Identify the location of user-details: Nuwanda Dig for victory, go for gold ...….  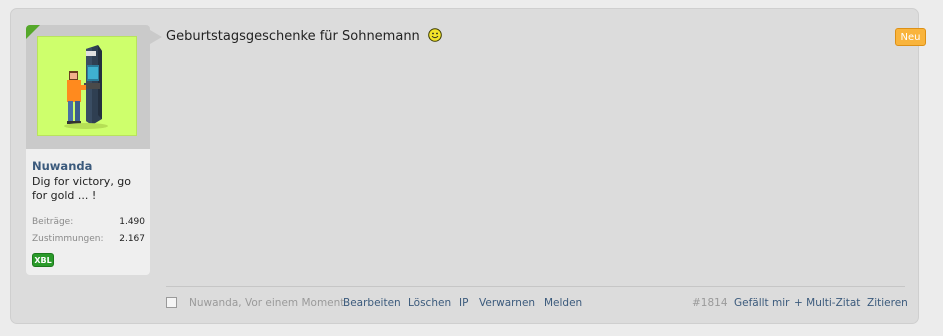
(88, 212).